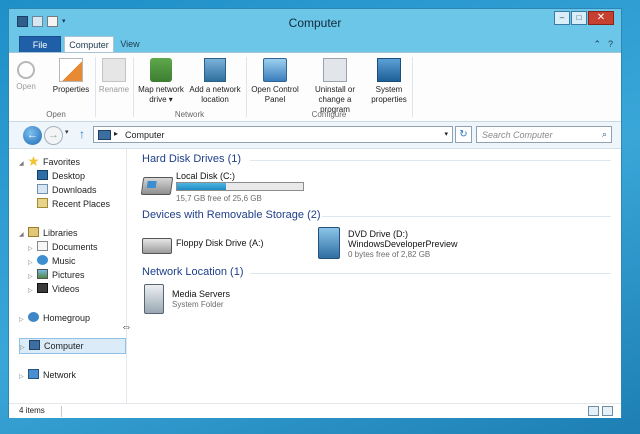  Describe the element at coordinates (335, 70) in the screenshot. I see `uninstall-icon` at that location.